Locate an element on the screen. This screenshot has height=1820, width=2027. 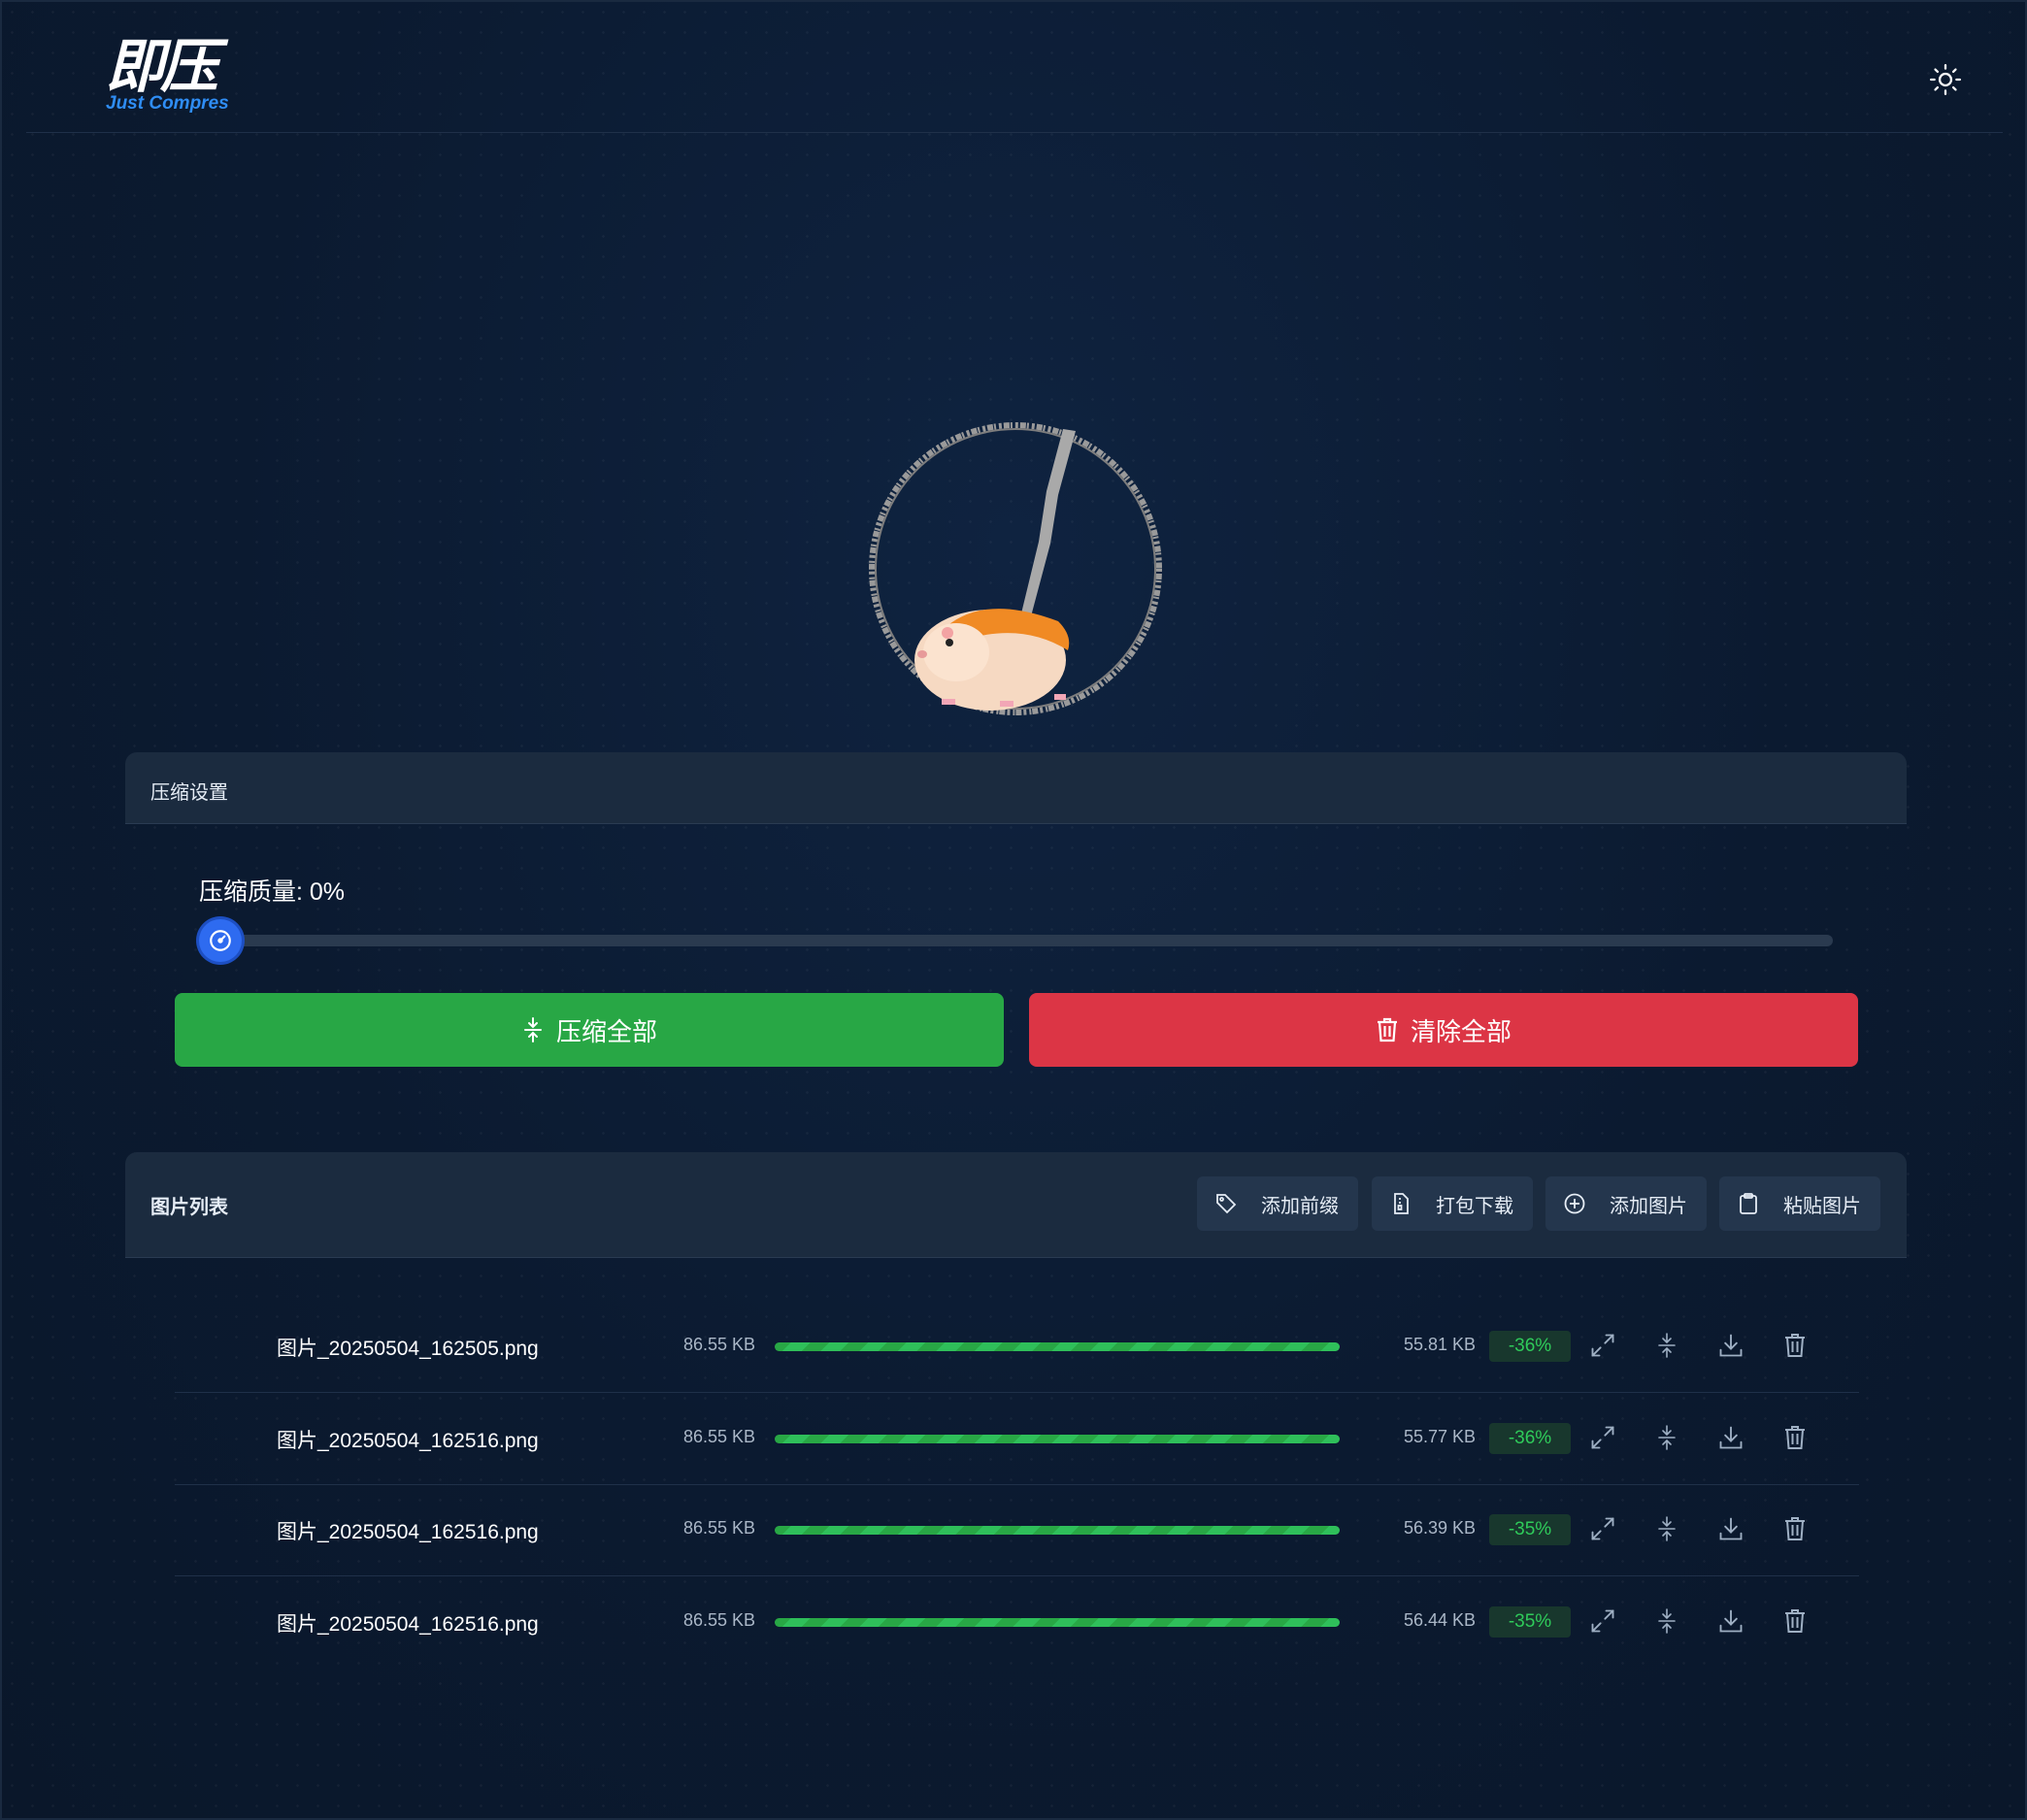
header: 即压 Just Compres is located at coordinates (1015, 67).